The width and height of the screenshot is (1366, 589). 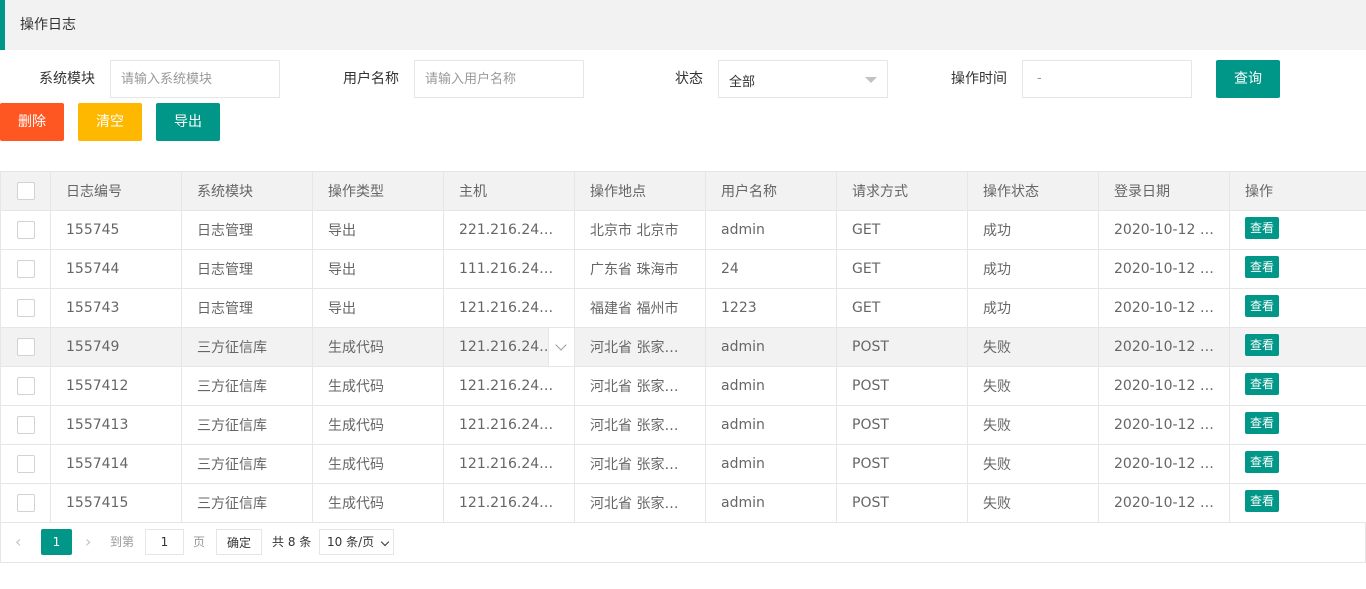 What do you see at coordinates (164, 542) in the screenshot?
I see `goto-page-input` at bounding box center [164, 542].